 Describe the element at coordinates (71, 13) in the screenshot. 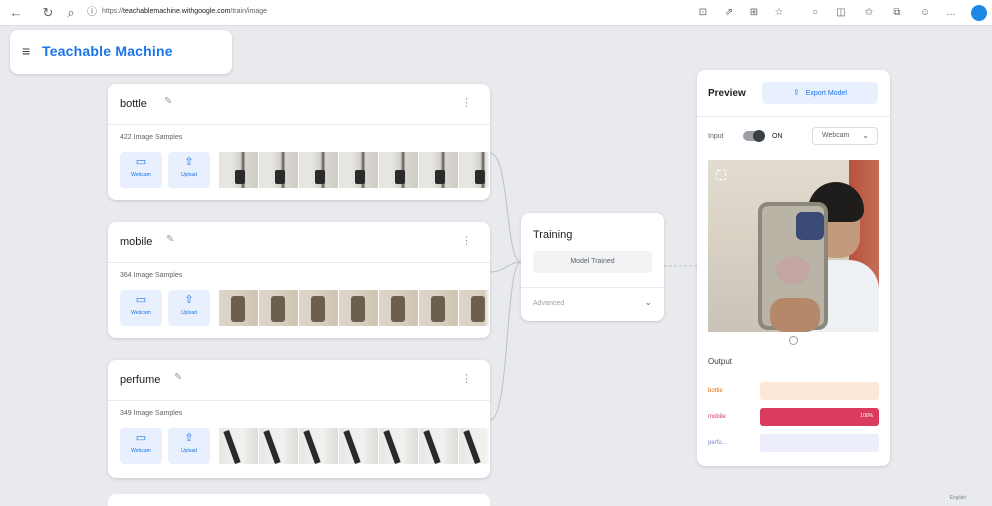

I see `search-icon: ⌕` at that location.